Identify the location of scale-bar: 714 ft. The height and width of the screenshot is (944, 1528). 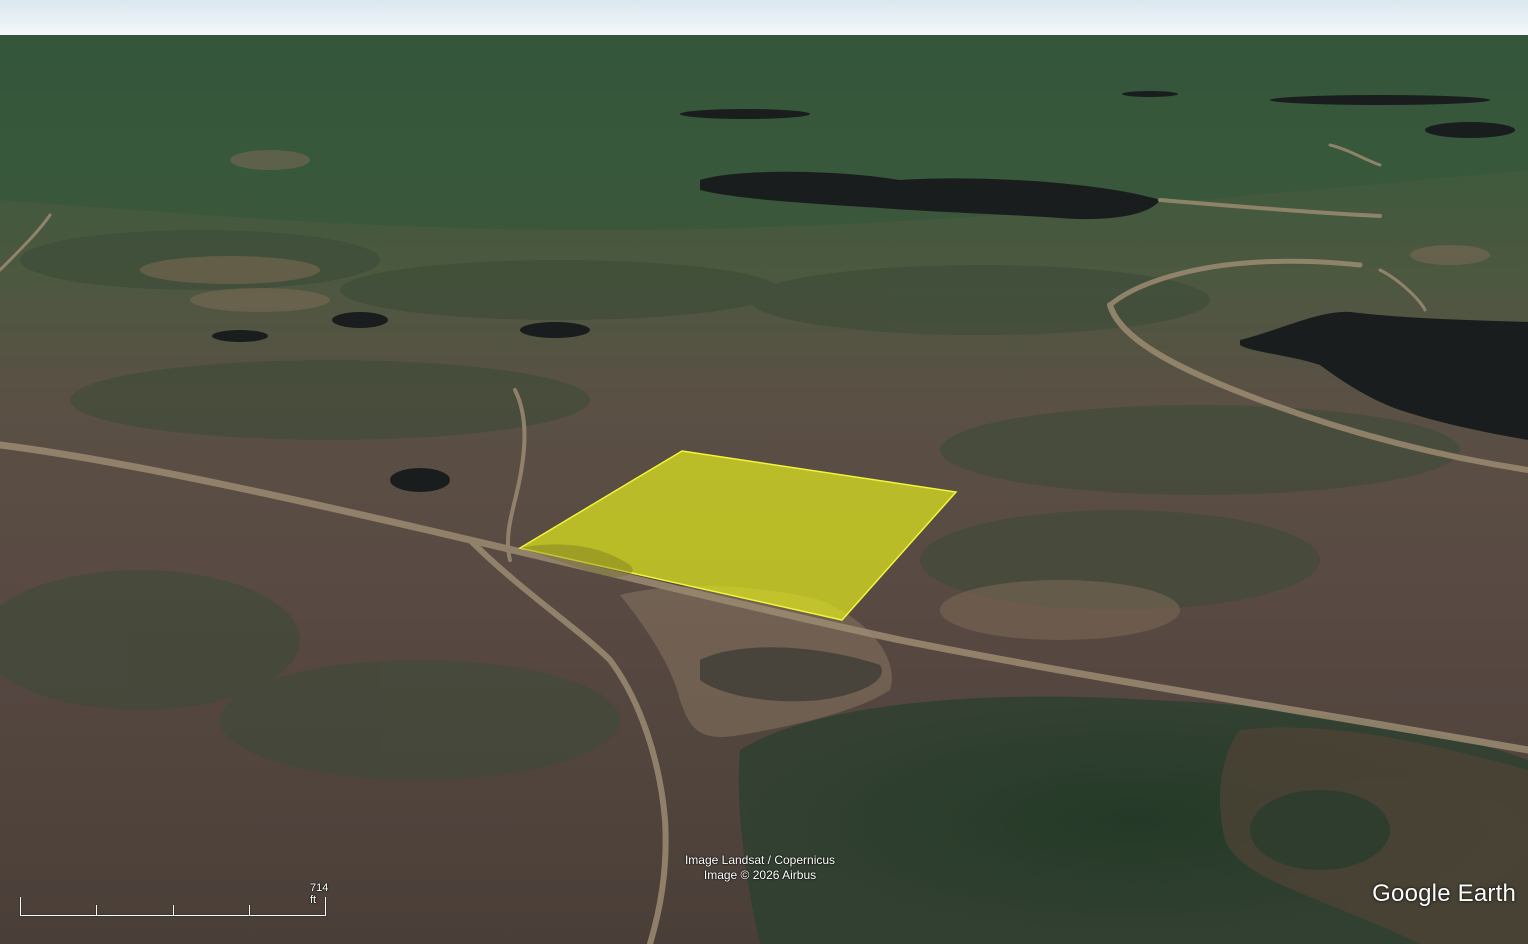
(173, 900).